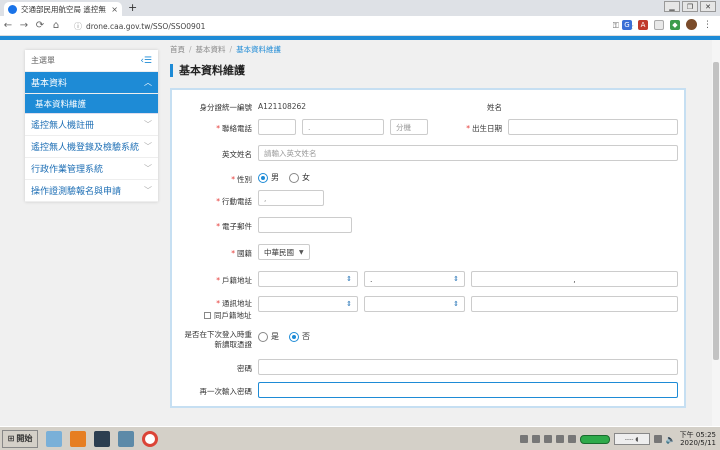 The image size is (720, 450). What do you see at coordinates (631, 439) in the screenshot?
I see `input-method-indicator: ---- ◖` at bounding box center [631, 439].